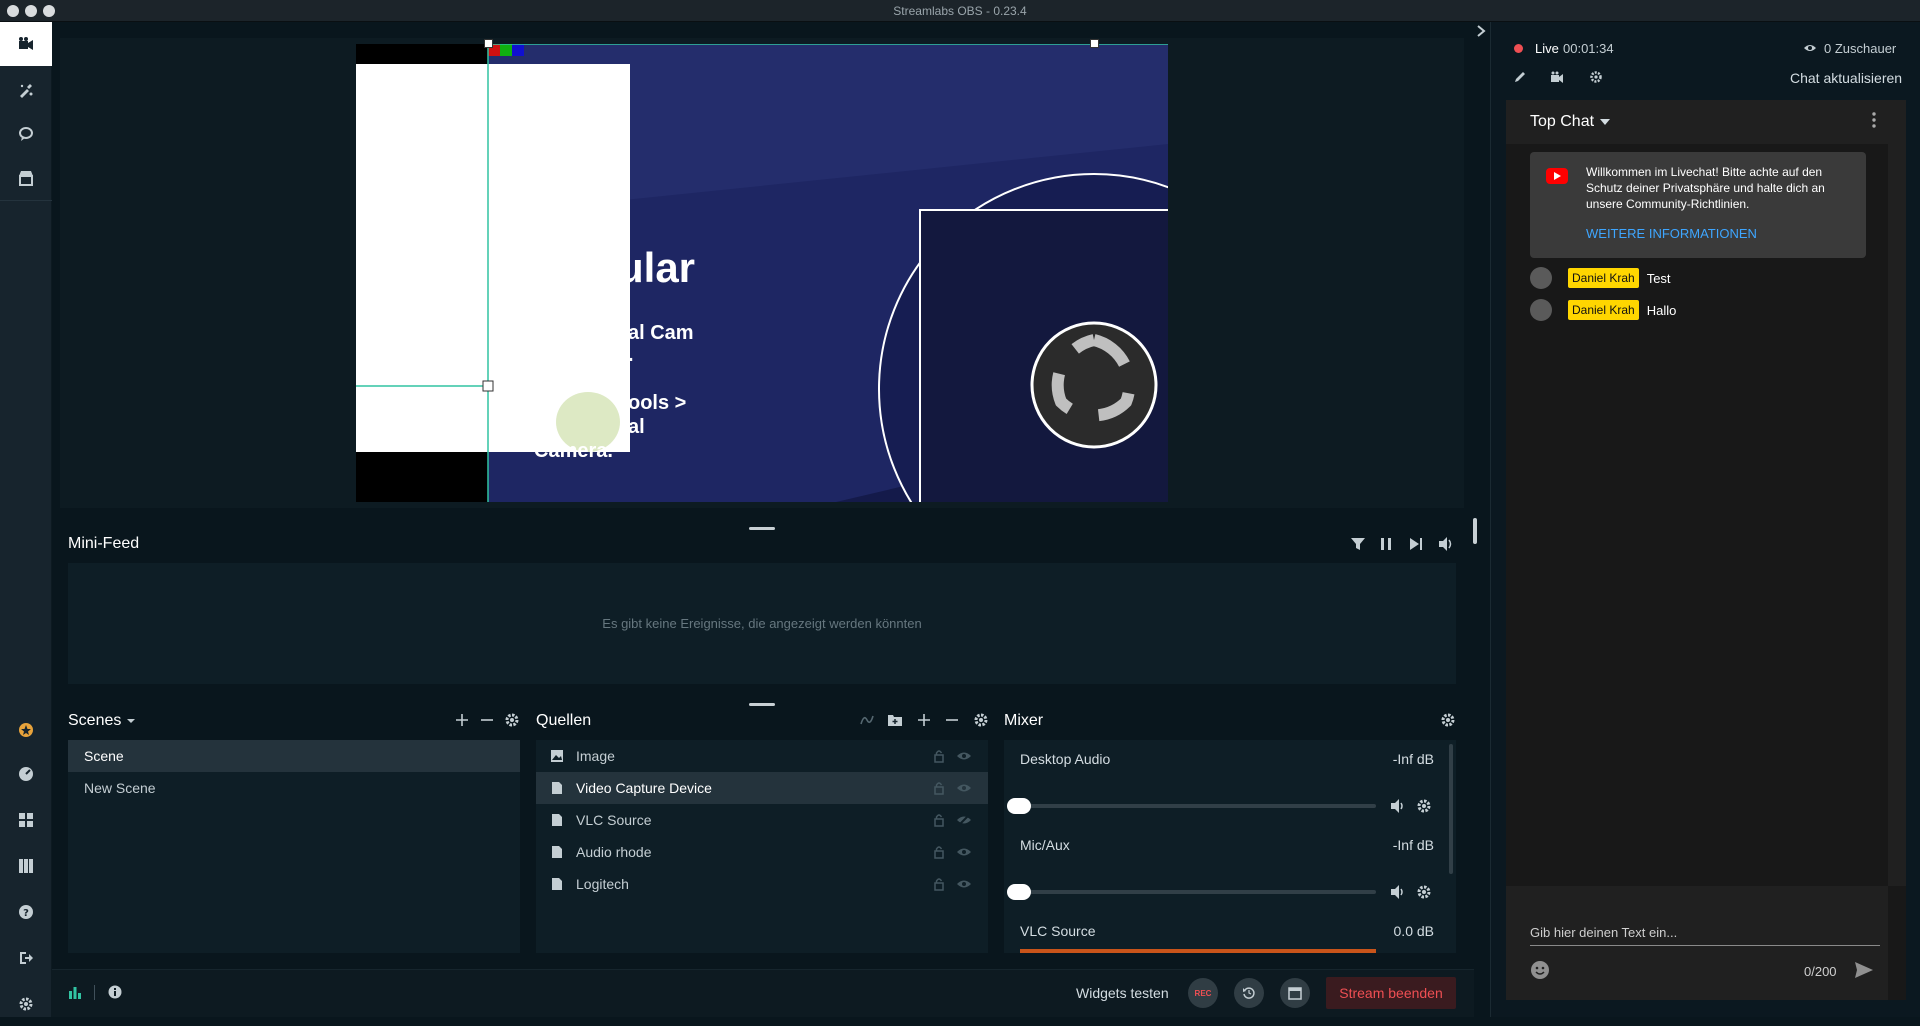  I want to click on filter-icon, so click(1358, 544).